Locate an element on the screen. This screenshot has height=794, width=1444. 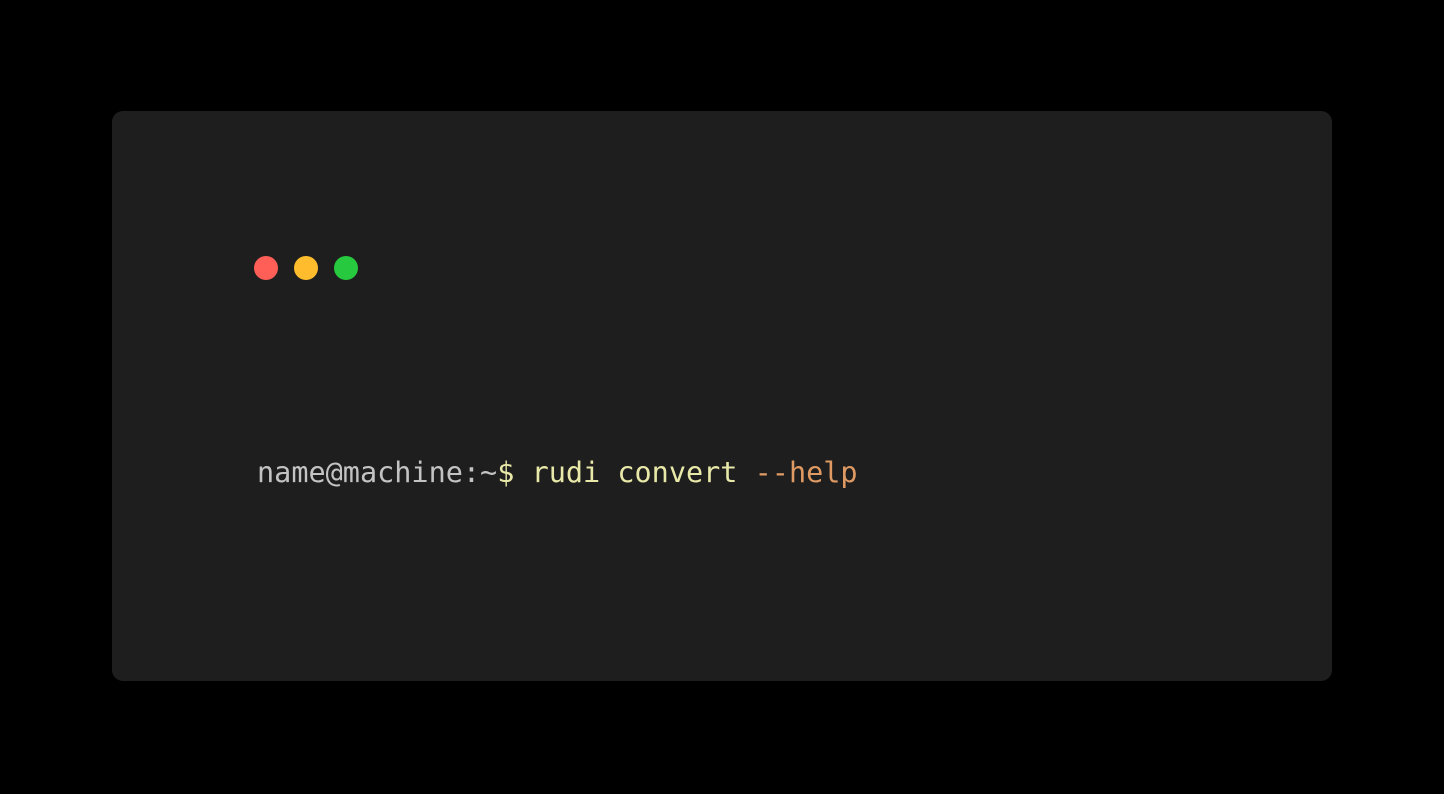
maximize-button is located at coordinates (346, 268).